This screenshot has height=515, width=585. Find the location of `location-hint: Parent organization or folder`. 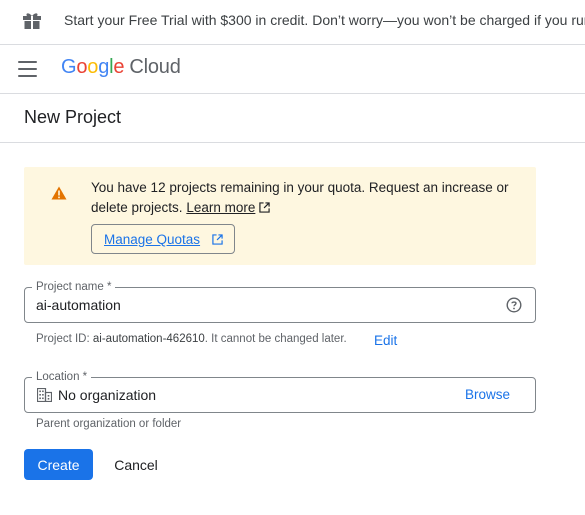

location-hint: Parent organization or folder is located at coordinates (109, 424).